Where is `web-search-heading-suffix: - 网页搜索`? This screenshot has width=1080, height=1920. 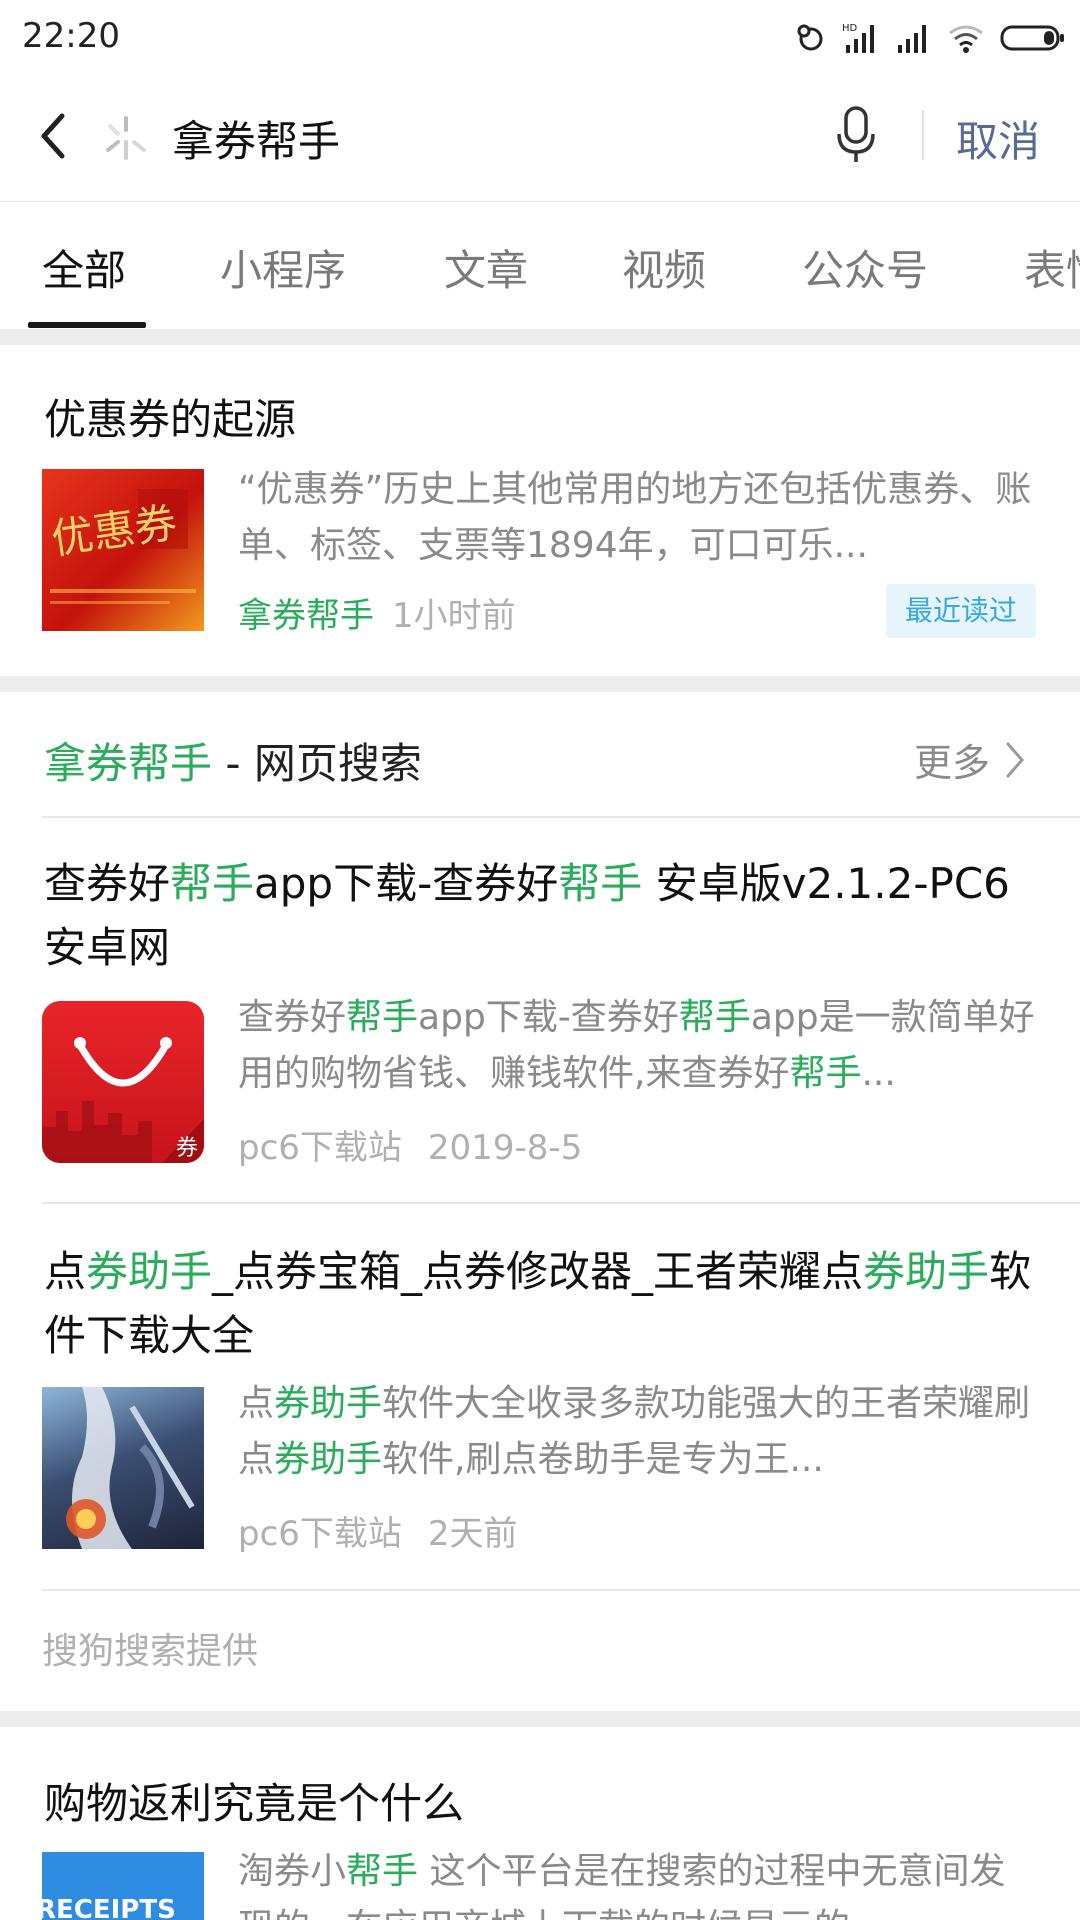 web-search-heading-suffix: - 网页搜索 is located at coordinates (317, 763).